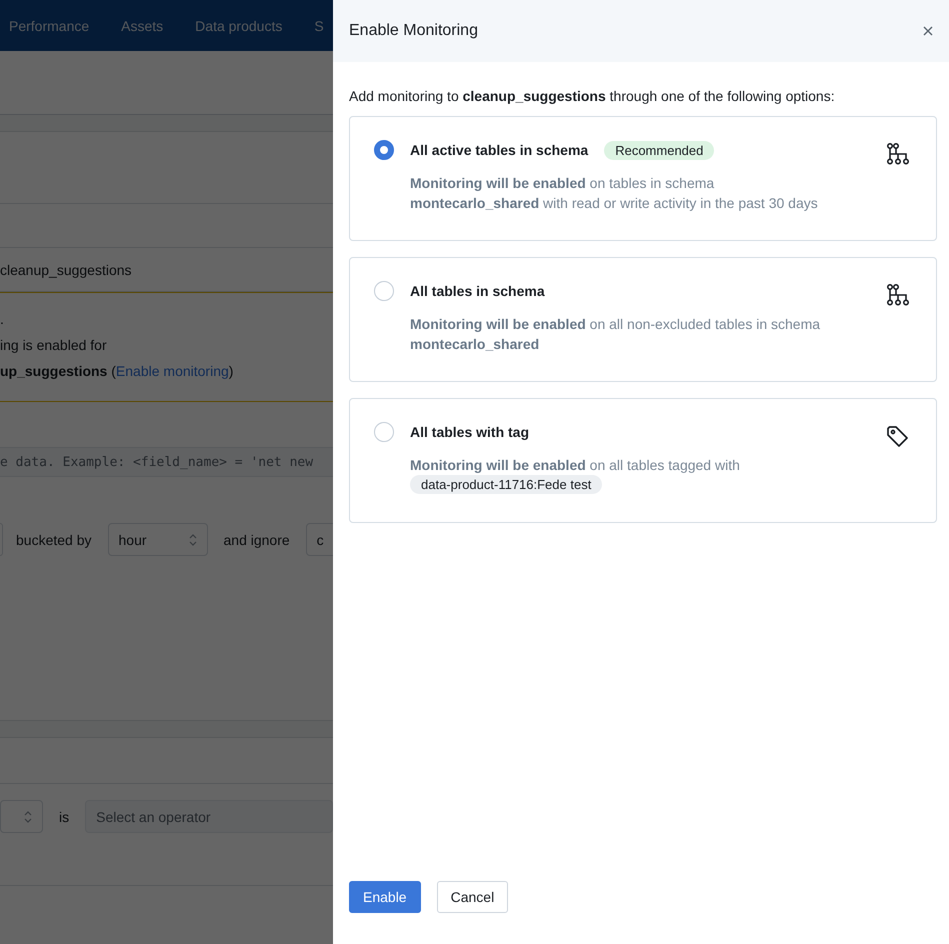 This screenshot has height=944, width=949. I want to click on nav-tab: Data products, so click(238, 26).